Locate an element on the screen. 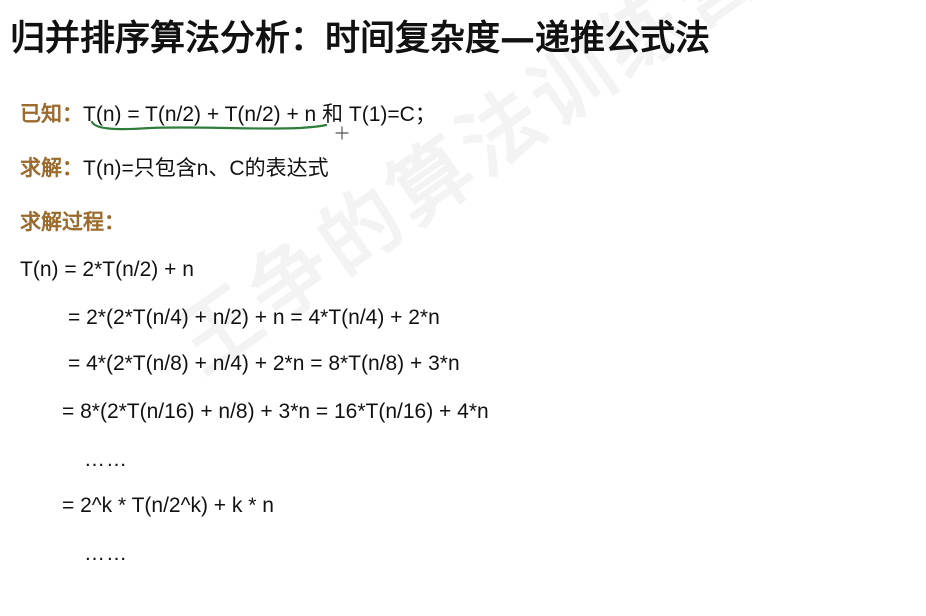 The width and height of the screenshot is (926, 616). process-row: 求解过程： is located at coordinates (72, 221).